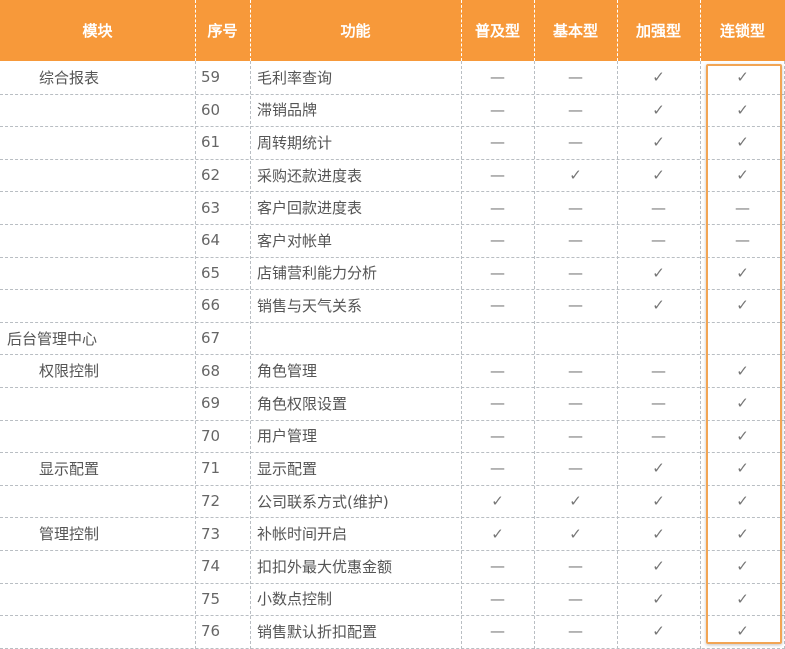  I want to click on function-name: 毛利率查询, so click(295, 77).